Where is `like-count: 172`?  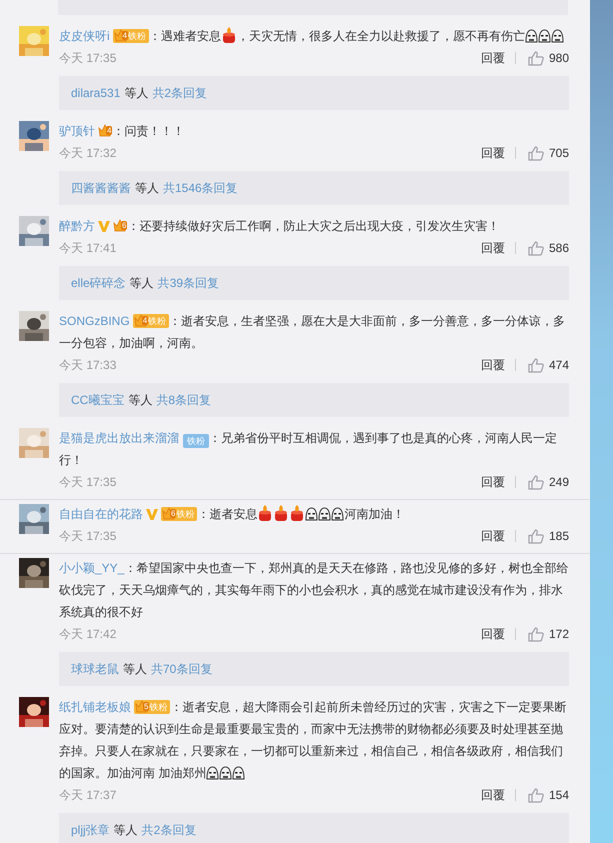 like-count: 172 is located at coordinates (558, 634).